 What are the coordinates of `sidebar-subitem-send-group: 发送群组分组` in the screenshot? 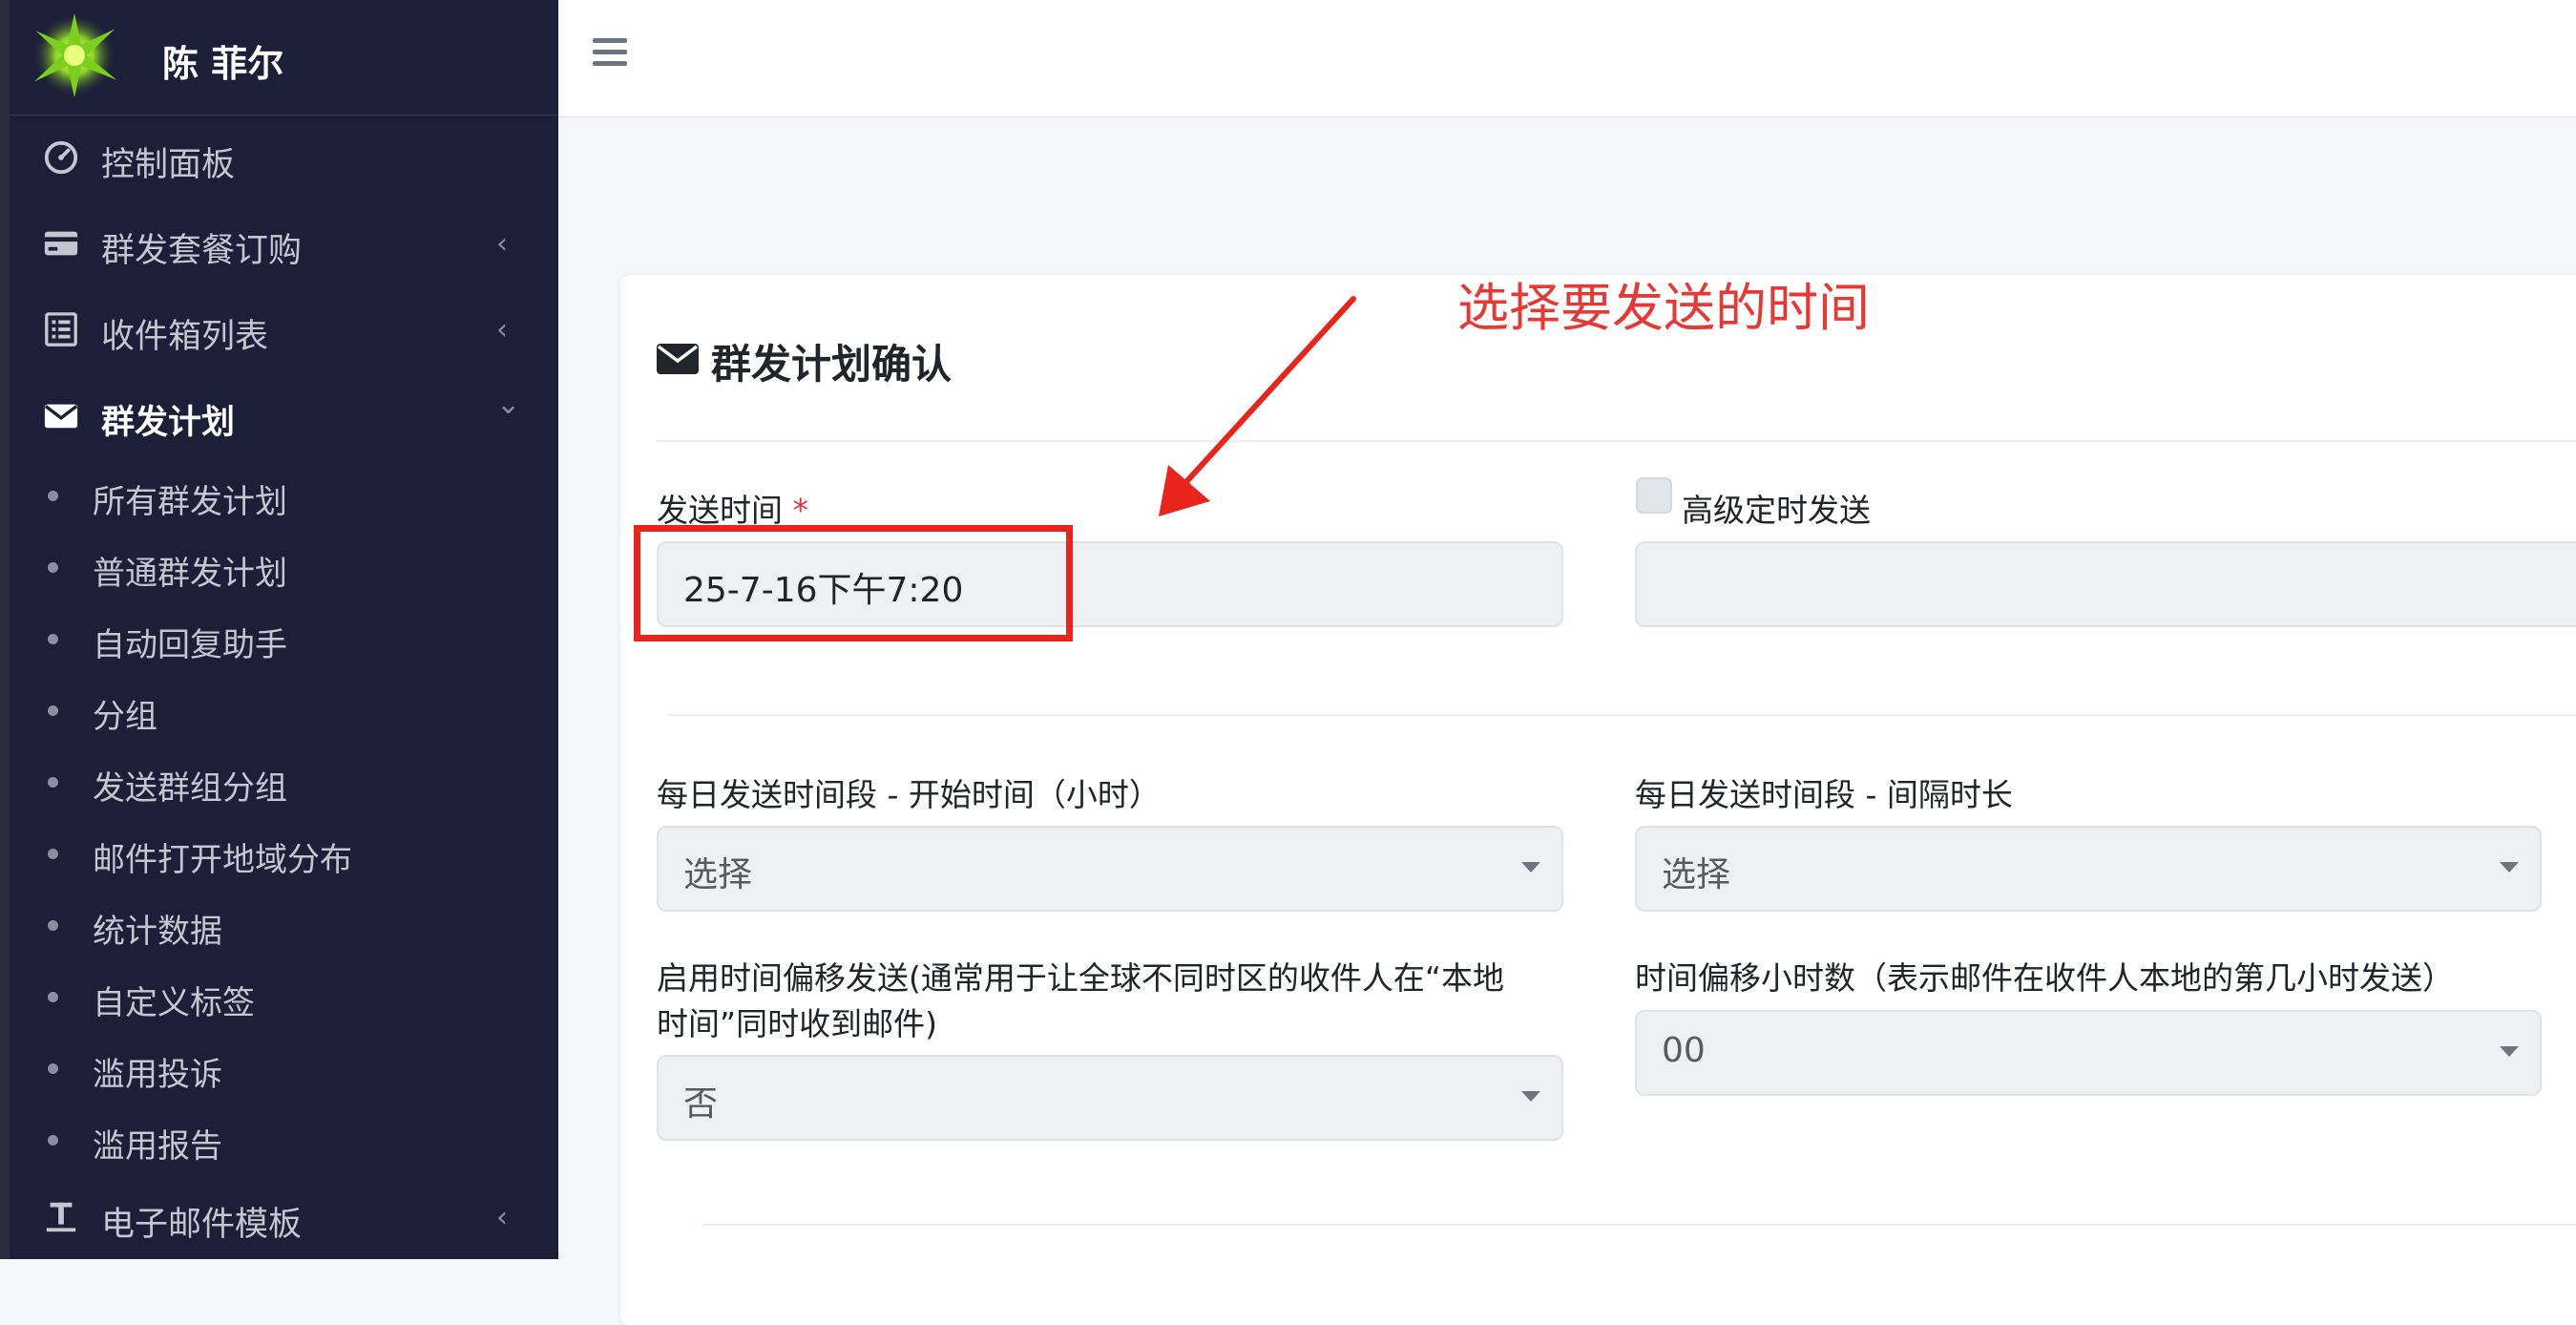 It's located at (284, 783).